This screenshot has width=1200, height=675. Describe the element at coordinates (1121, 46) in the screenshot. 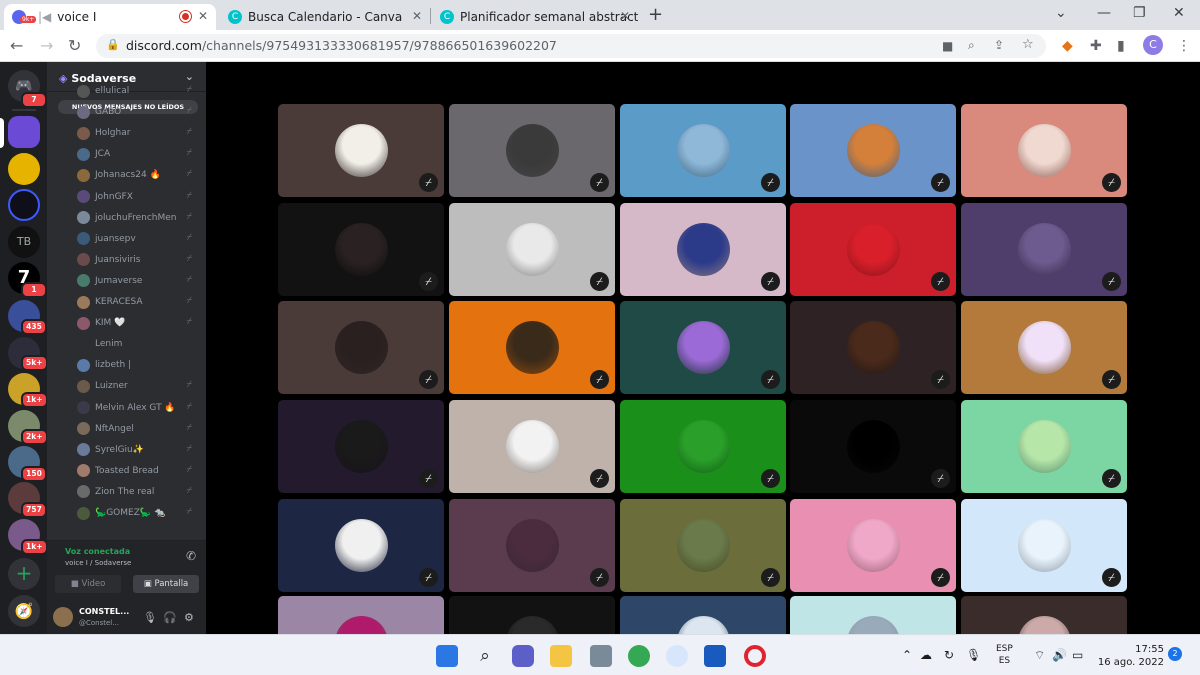

I see `side-panel-icon: ▮` at that location.